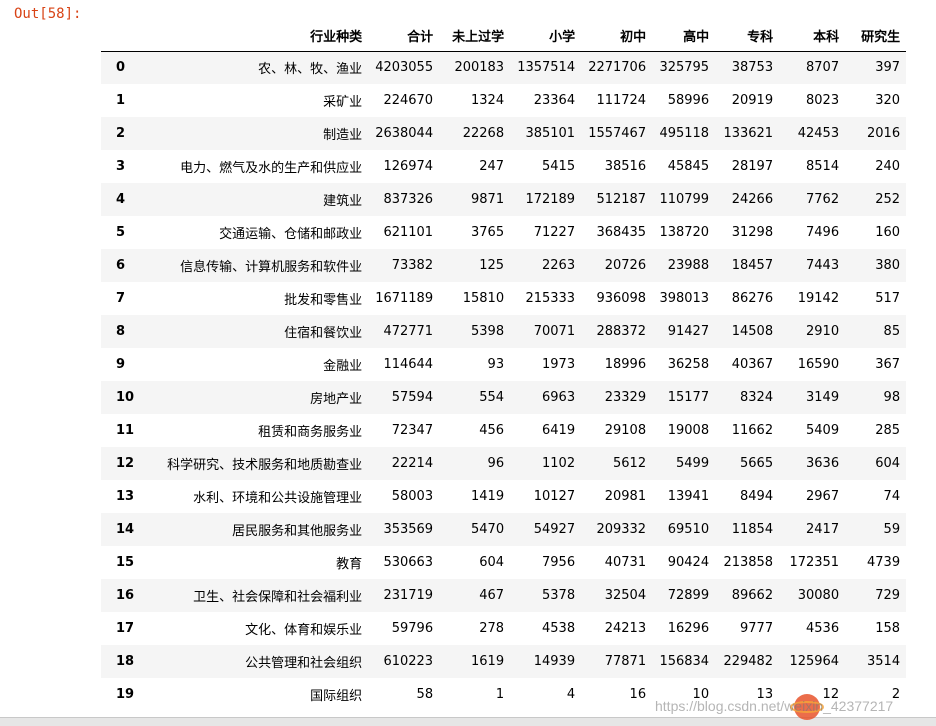 This screenshot has width=936, height=726. Describe the element at coordinates (488, 661) in the screenshot. I see `table-cell: 1619` at that location.